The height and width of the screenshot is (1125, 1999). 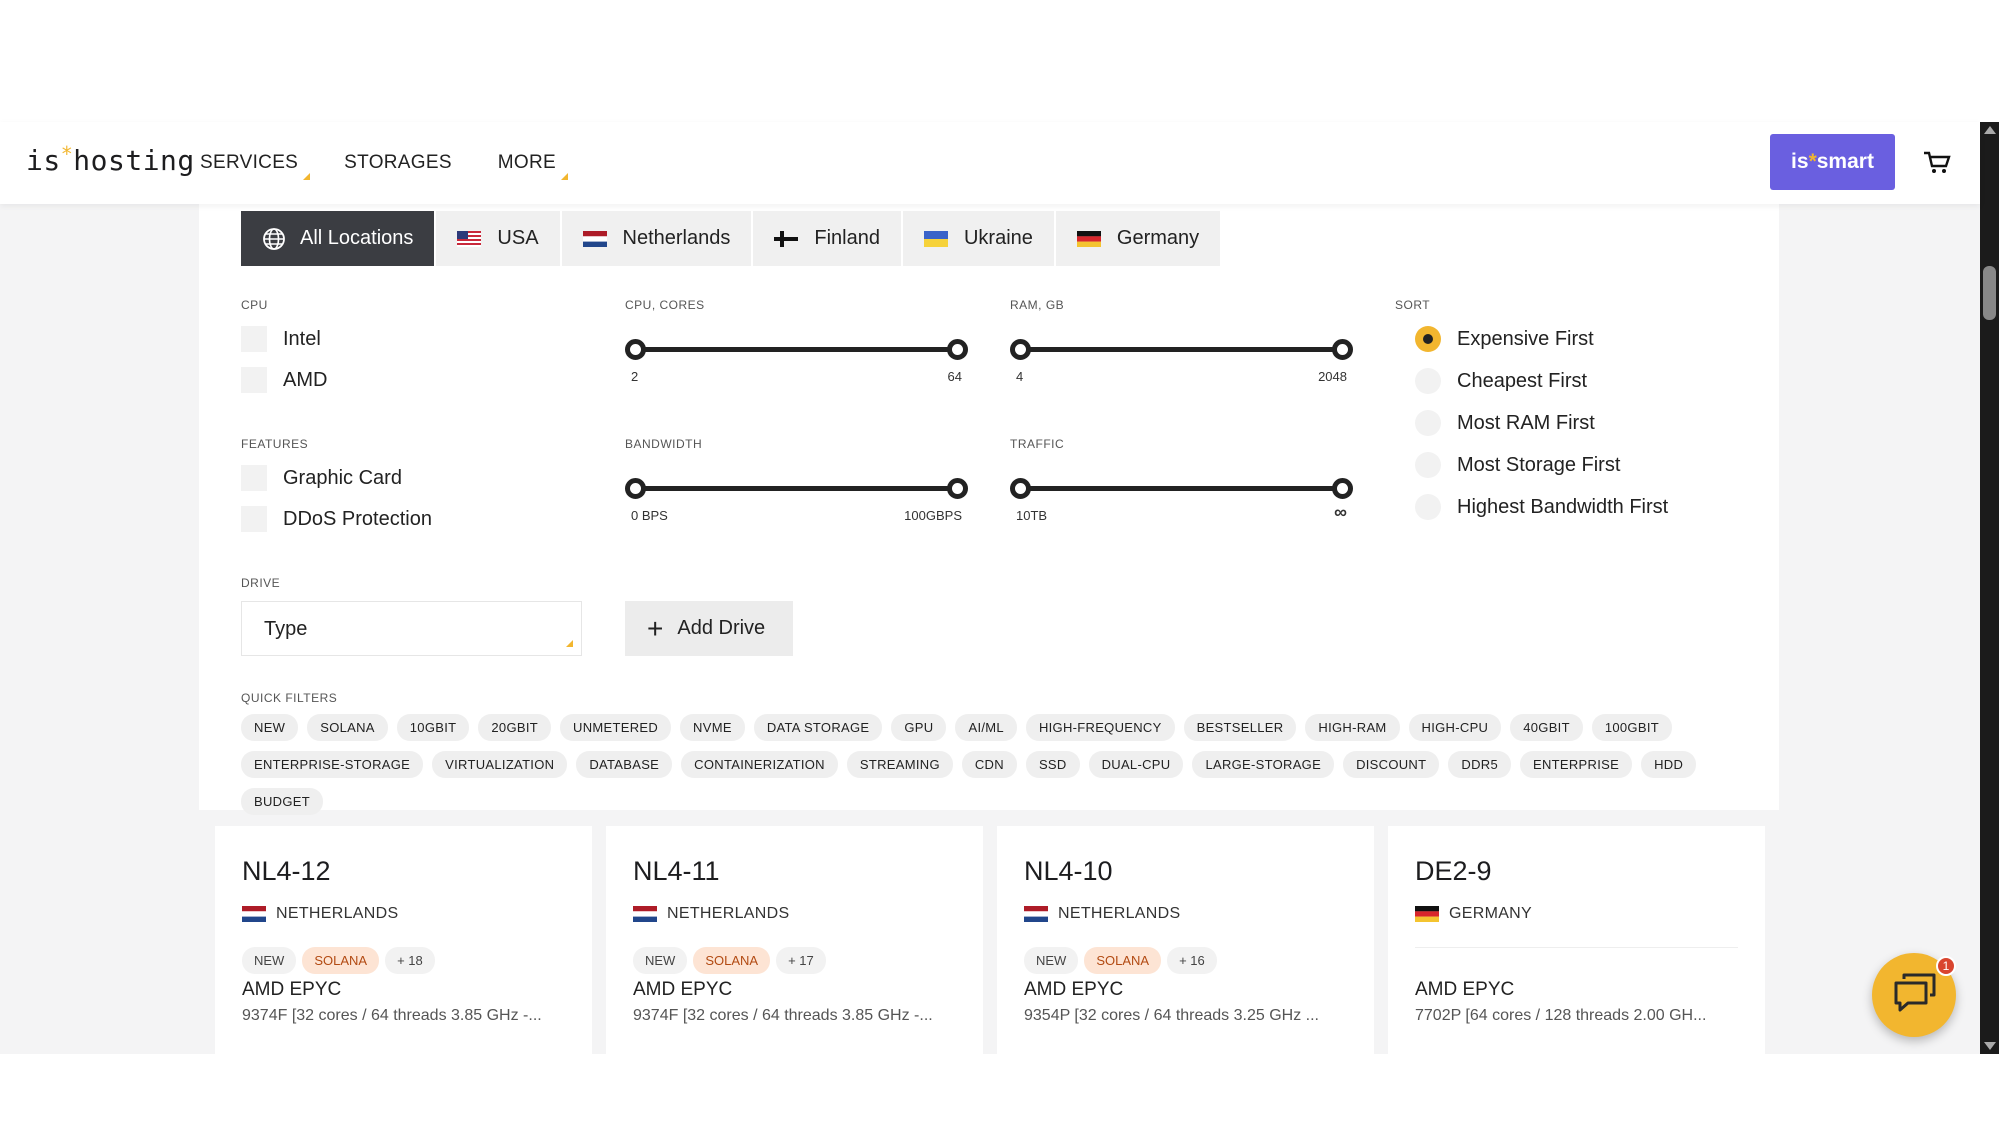 What do you see at coordinates (1263, 764) in the screenshot?
I see `quick-filter-chip: LARGE-STORAGE` at bounding box center [1263, 764].